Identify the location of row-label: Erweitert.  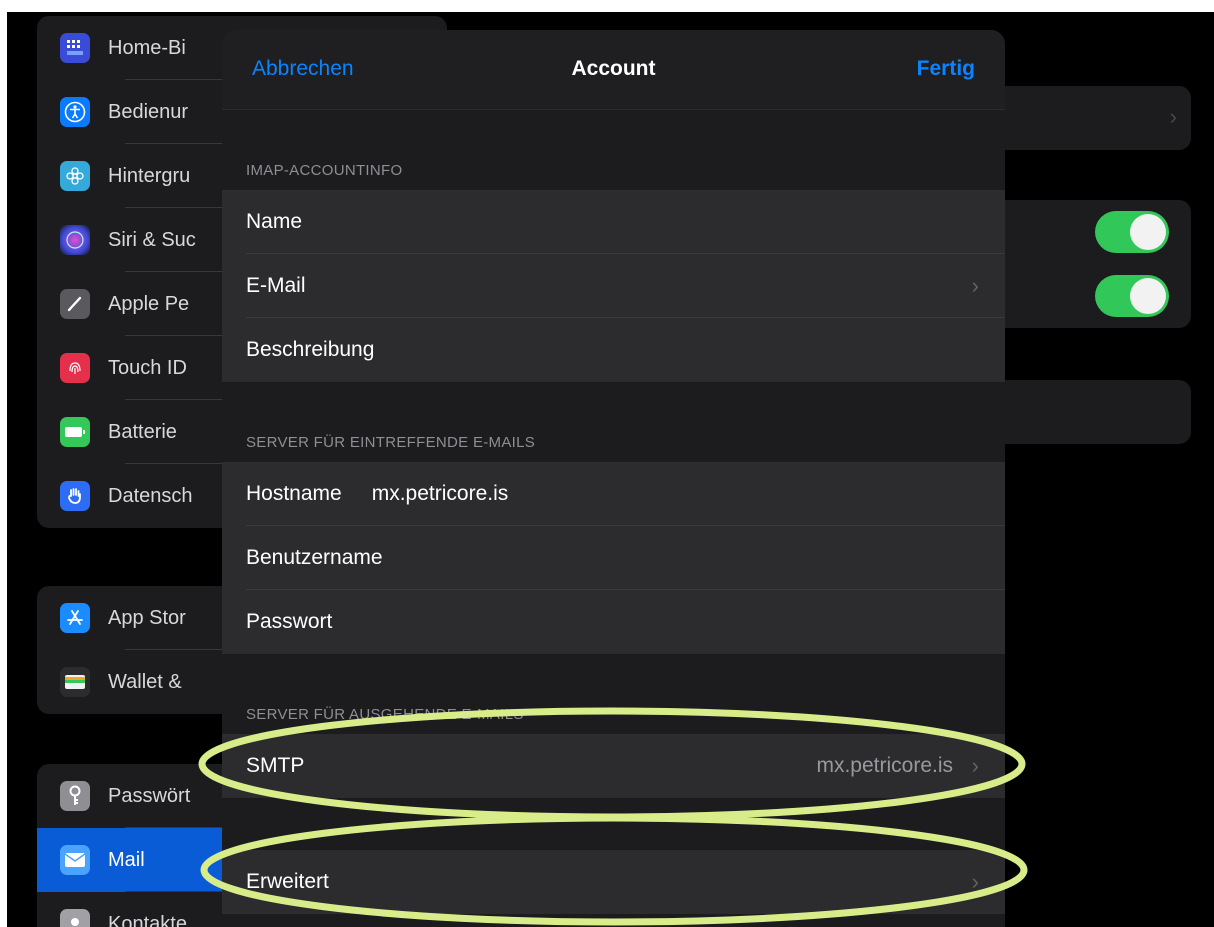
(287, 881).